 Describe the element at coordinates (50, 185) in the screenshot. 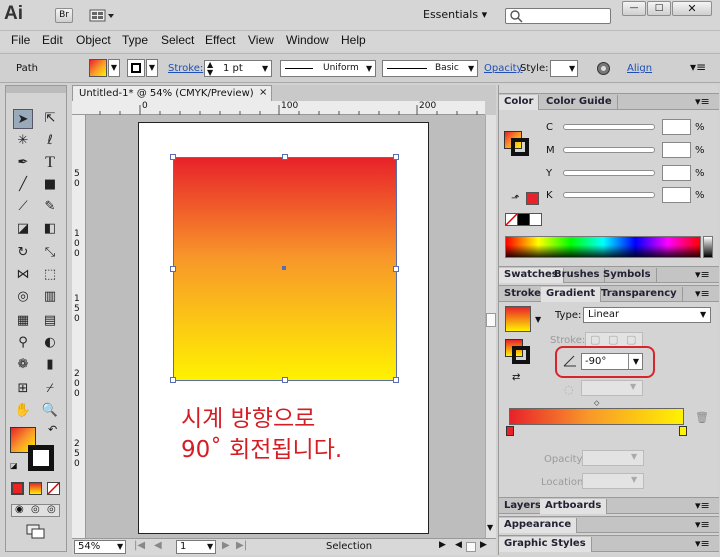

I see `rectangle-tool-icon: ■` at that location.